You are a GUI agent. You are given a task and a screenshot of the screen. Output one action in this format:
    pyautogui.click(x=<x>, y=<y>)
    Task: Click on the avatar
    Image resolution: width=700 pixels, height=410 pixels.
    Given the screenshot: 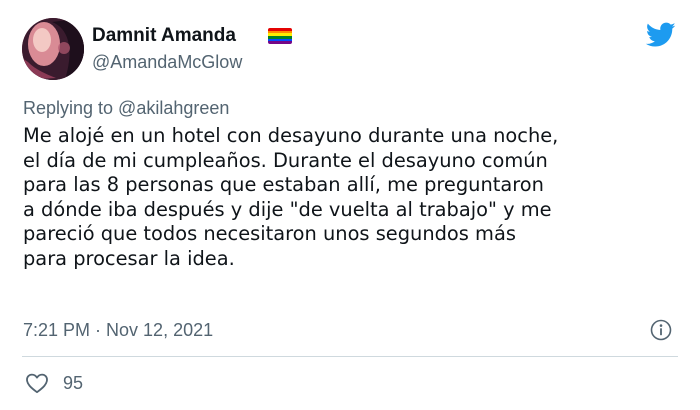 What is the action you would take?
    pyautogui.click(x=53, y=49)
    